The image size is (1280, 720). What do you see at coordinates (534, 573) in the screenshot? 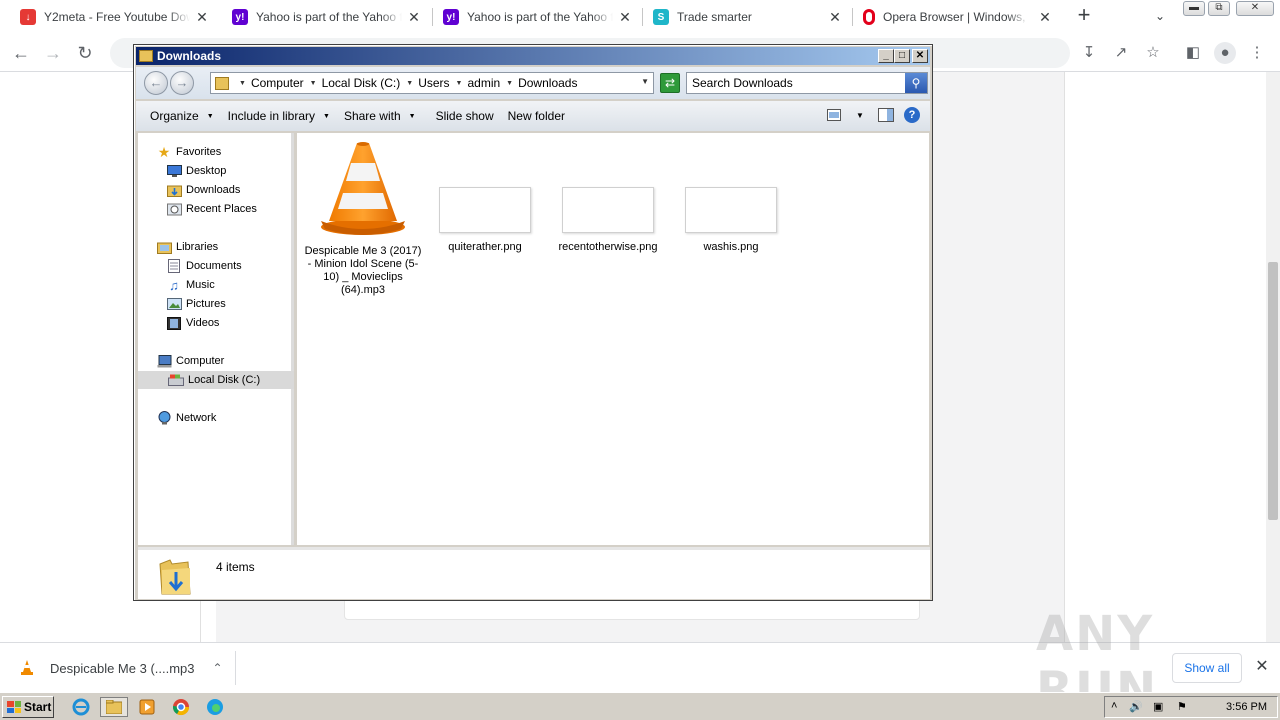
I see `details-pane: 4 items` at bounding box center [534, 573].